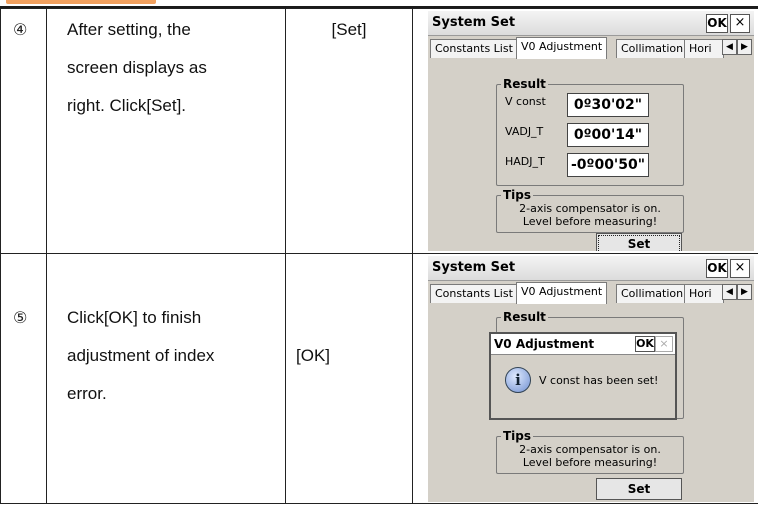 The height and width of the screenshot is (505, 758). What do you see at coordinates (544, 344) in the screenshot?
I see `dialog-title: V0 Adjustment` at bounding box center [544, 344].